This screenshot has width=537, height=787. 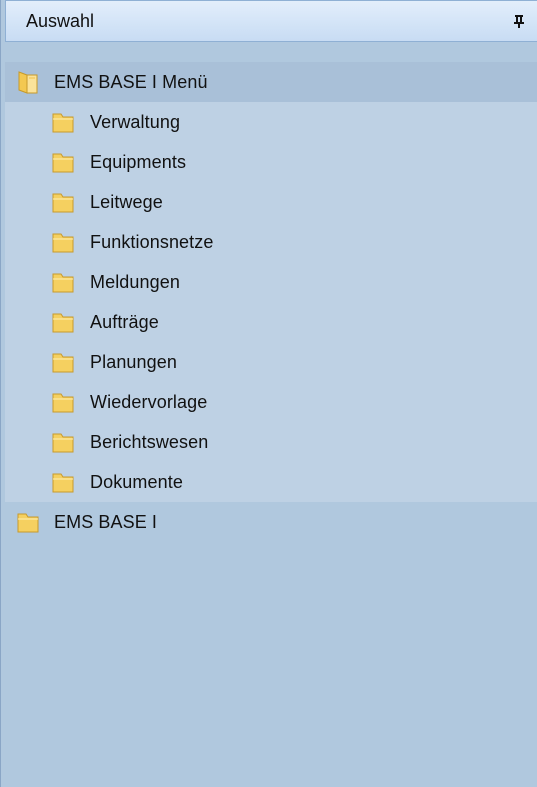 What do you see at coordinates (135, 281) in the screenshot?
I see `tree-item-label: Meldungen` at bounding box center [135, 281].